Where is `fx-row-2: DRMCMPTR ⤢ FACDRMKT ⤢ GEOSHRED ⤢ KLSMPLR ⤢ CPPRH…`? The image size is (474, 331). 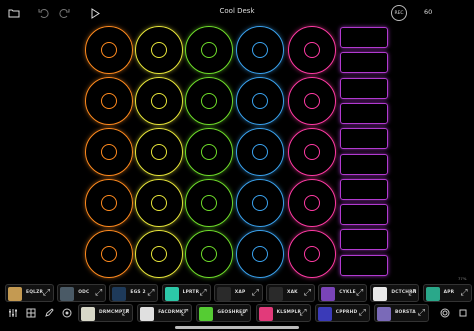
fx-row-2: DRMCMPTR ⤢ FACDRMKT ⤢ GEOSHRED ⤢ KLSMPLR ⤢ CPPRH… is located at coordinates (237, 314).